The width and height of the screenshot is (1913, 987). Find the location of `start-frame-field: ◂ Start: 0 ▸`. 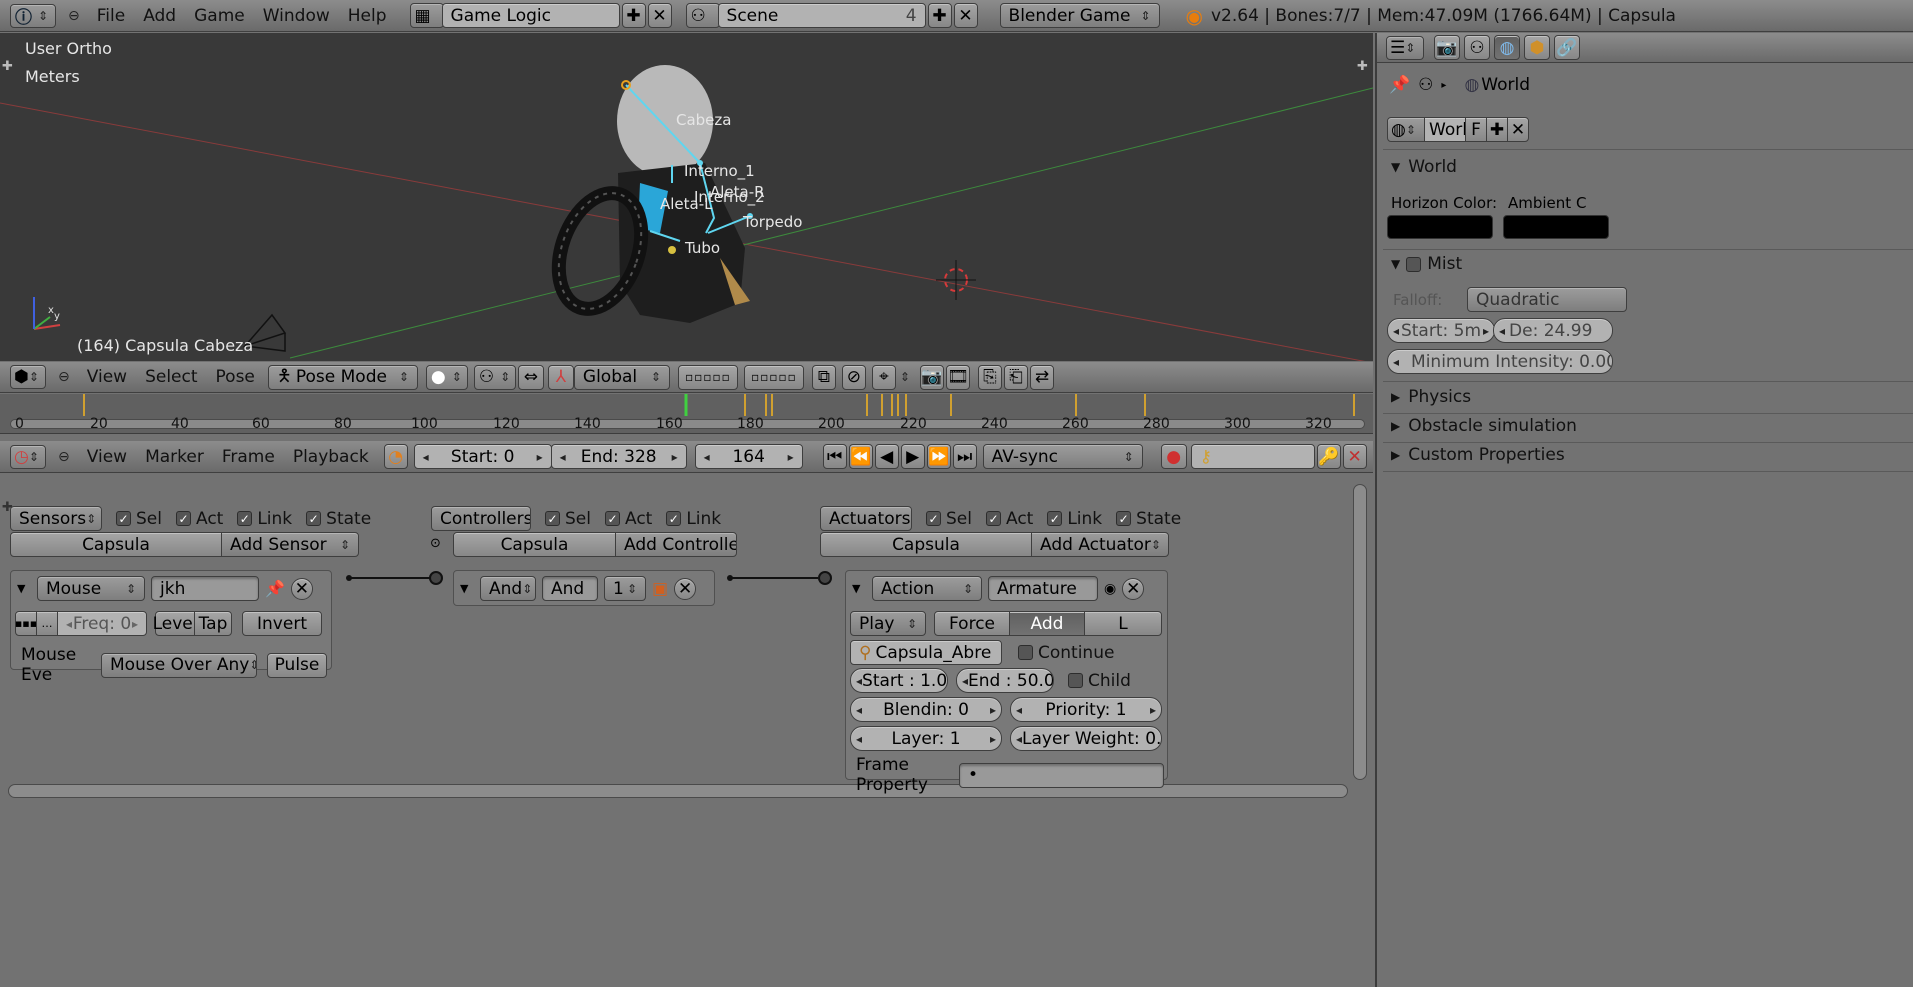

start-frame-field: ◂ Start: 0 ▸ is located at coordinates (482, 456).